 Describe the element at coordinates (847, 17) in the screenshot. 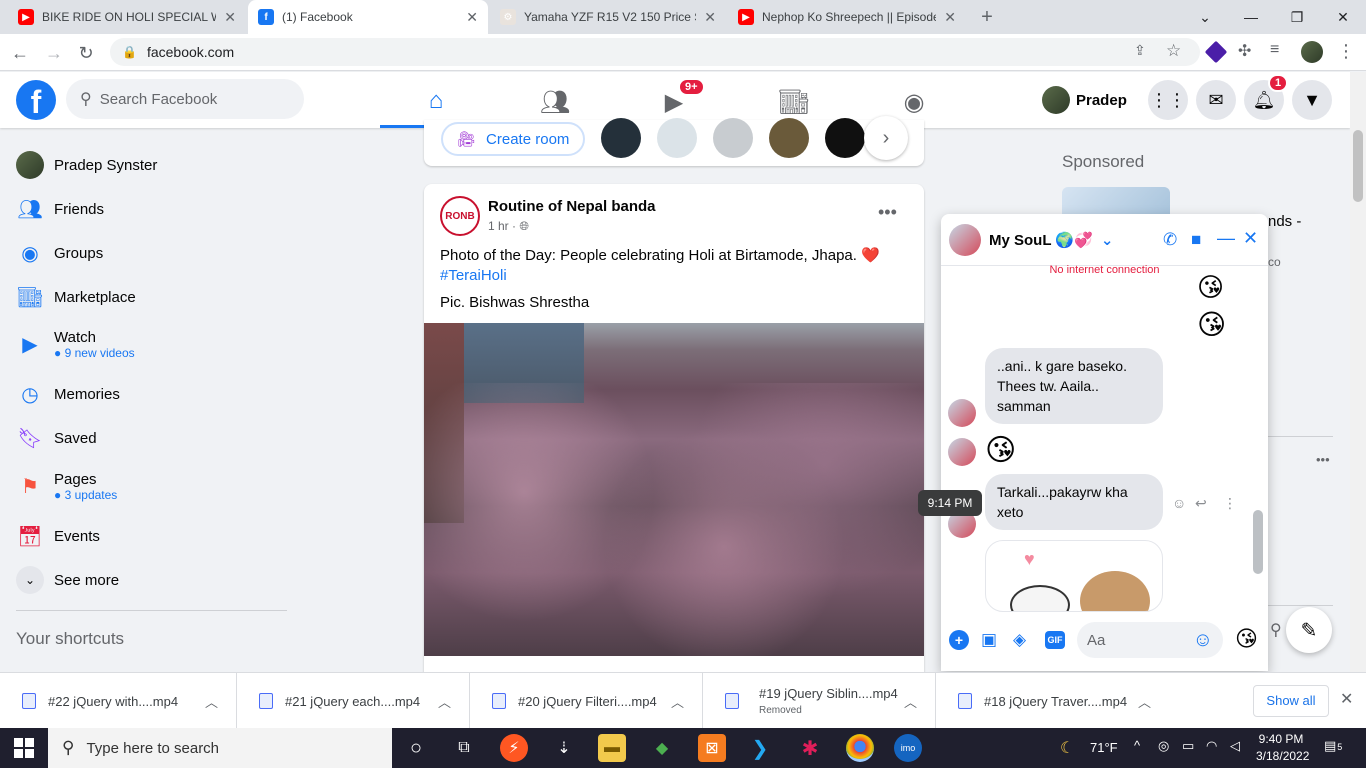

I see `browser-tab-nephop: ▶ Nephop Ko Shreepech || Episode ✕` at that location.